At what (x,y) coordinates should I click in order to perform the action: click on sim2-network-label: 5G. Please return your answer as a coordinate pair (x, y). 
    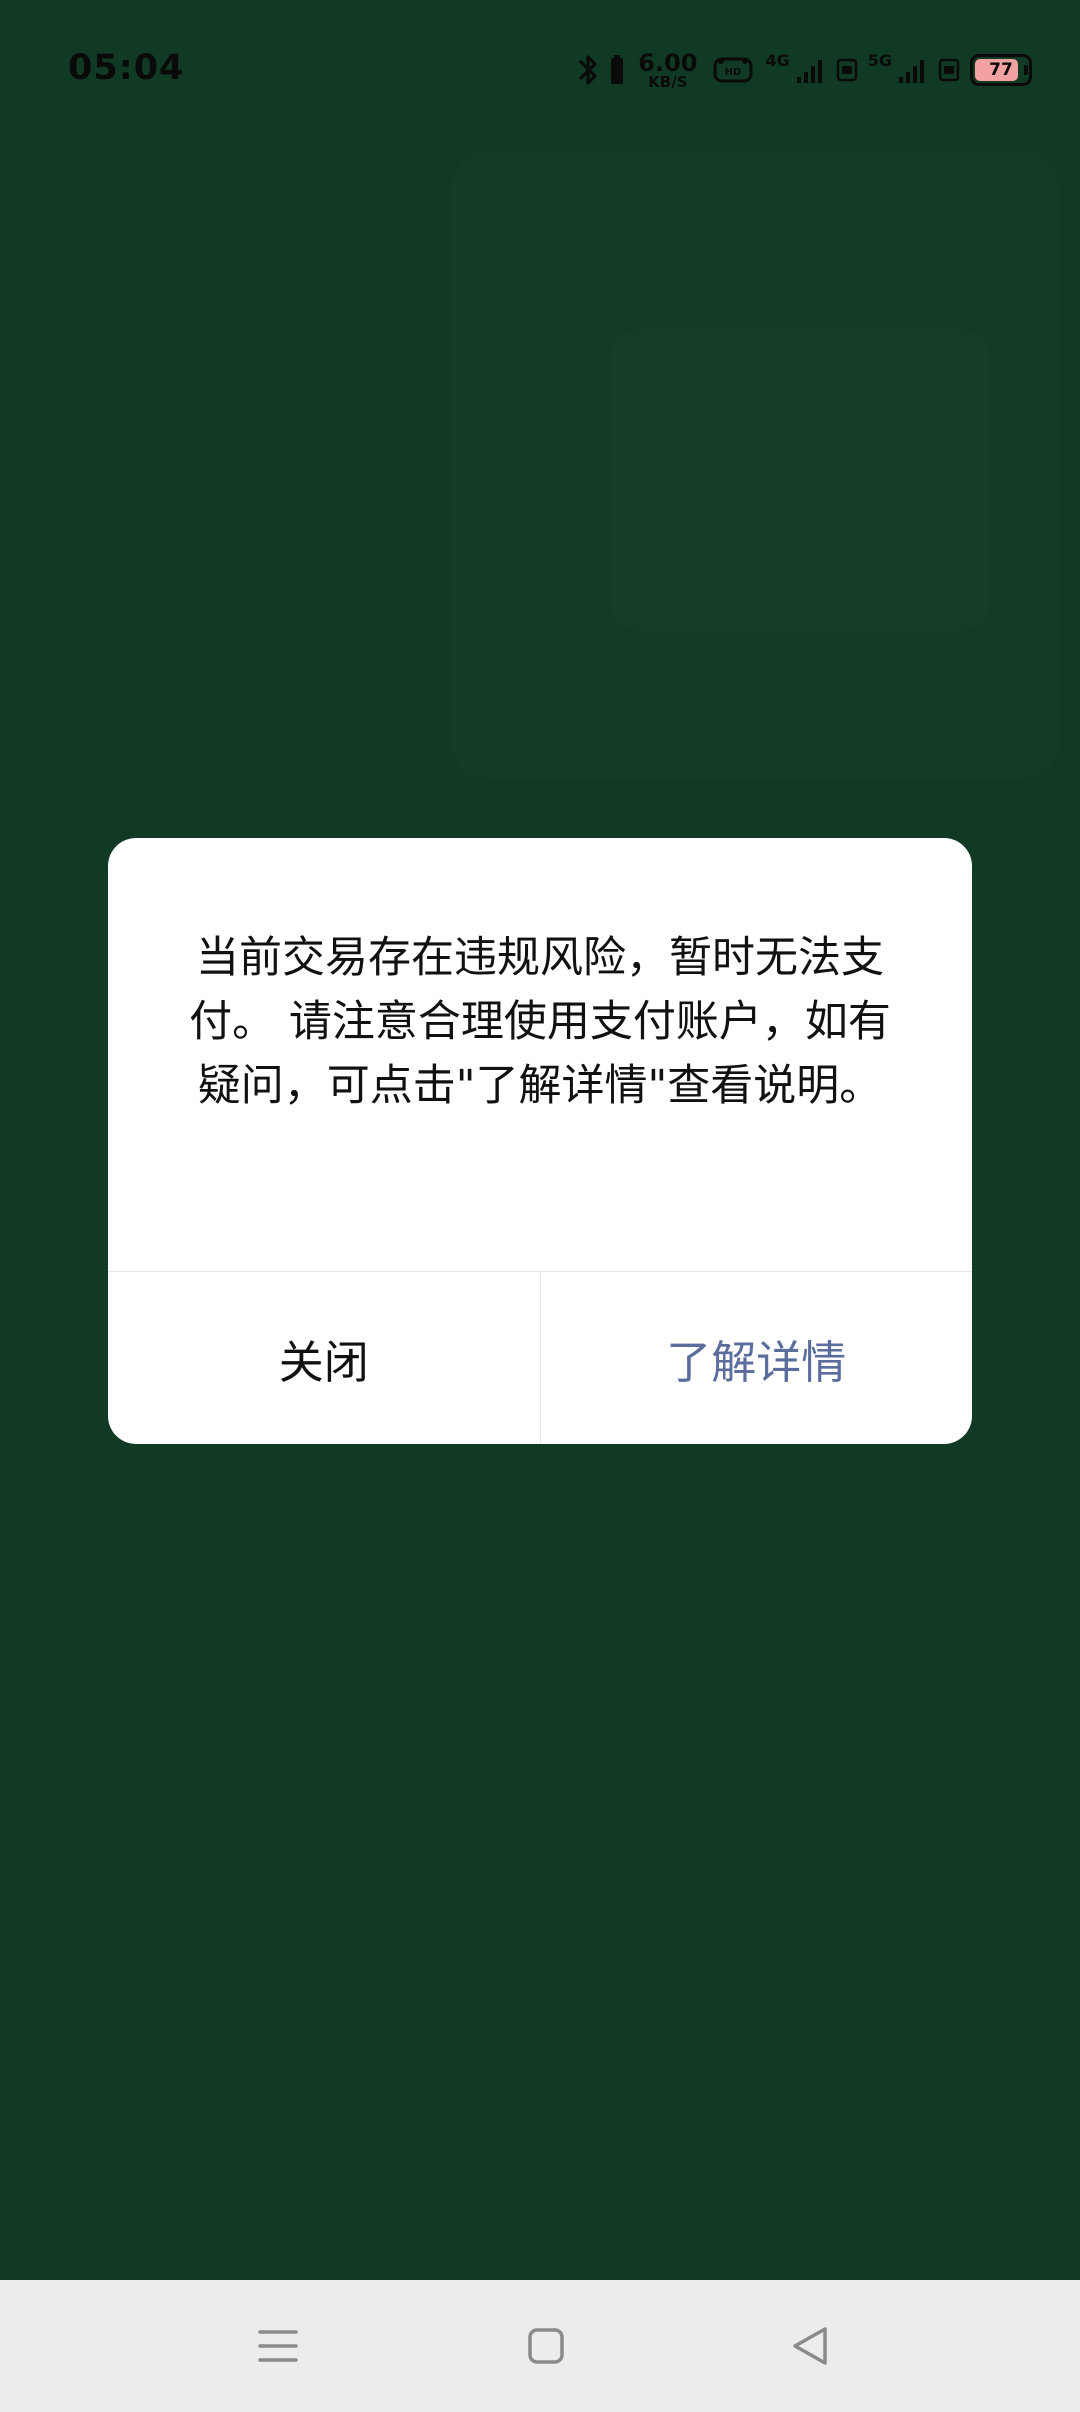
    Looking at the image, I should click on (879, 60).